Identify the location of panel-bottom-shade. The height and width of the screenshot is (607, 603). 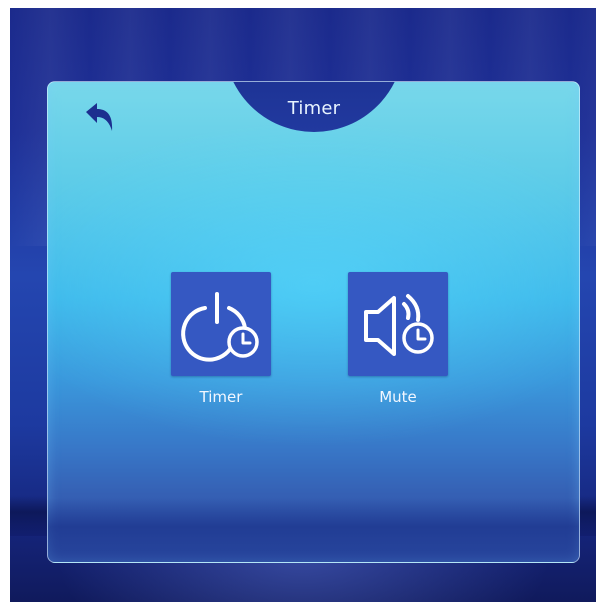
(313, 530).